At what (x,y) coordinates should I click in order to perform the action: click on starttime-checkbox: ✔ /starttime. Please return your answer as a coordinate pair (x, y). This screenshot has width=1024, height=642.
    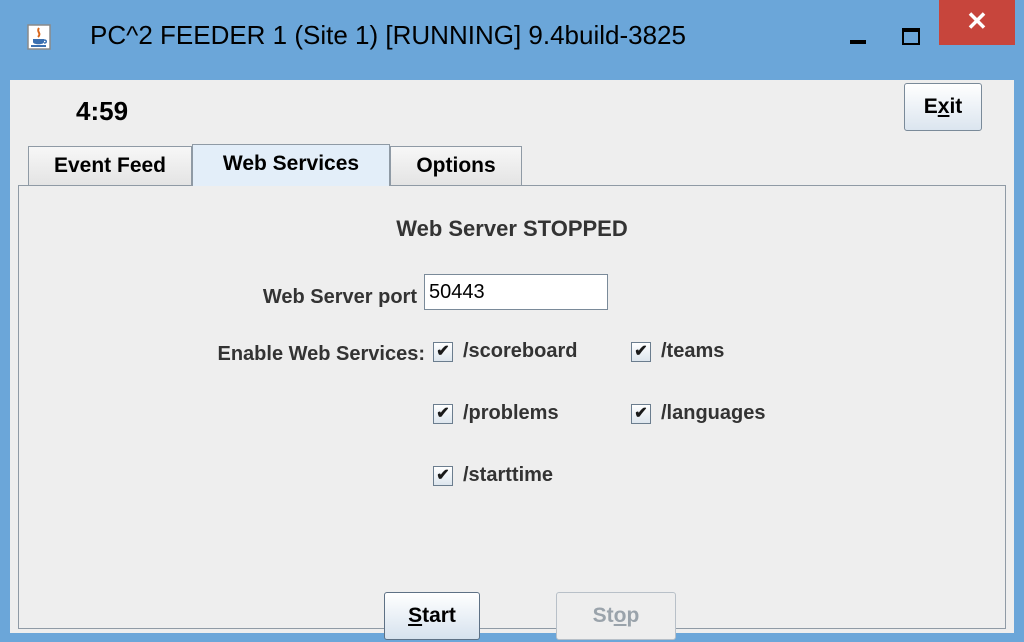
    Looking at the image, I should click on (493, 475).